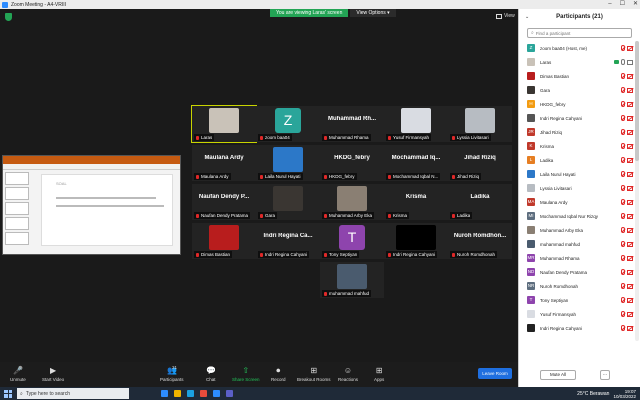 The height and width of the screenshot is (400, 640). What do you see at coordinates (637, 191) in the screenshot?
I see `participant-list-scrollbar` at bounding box center [637, 191].